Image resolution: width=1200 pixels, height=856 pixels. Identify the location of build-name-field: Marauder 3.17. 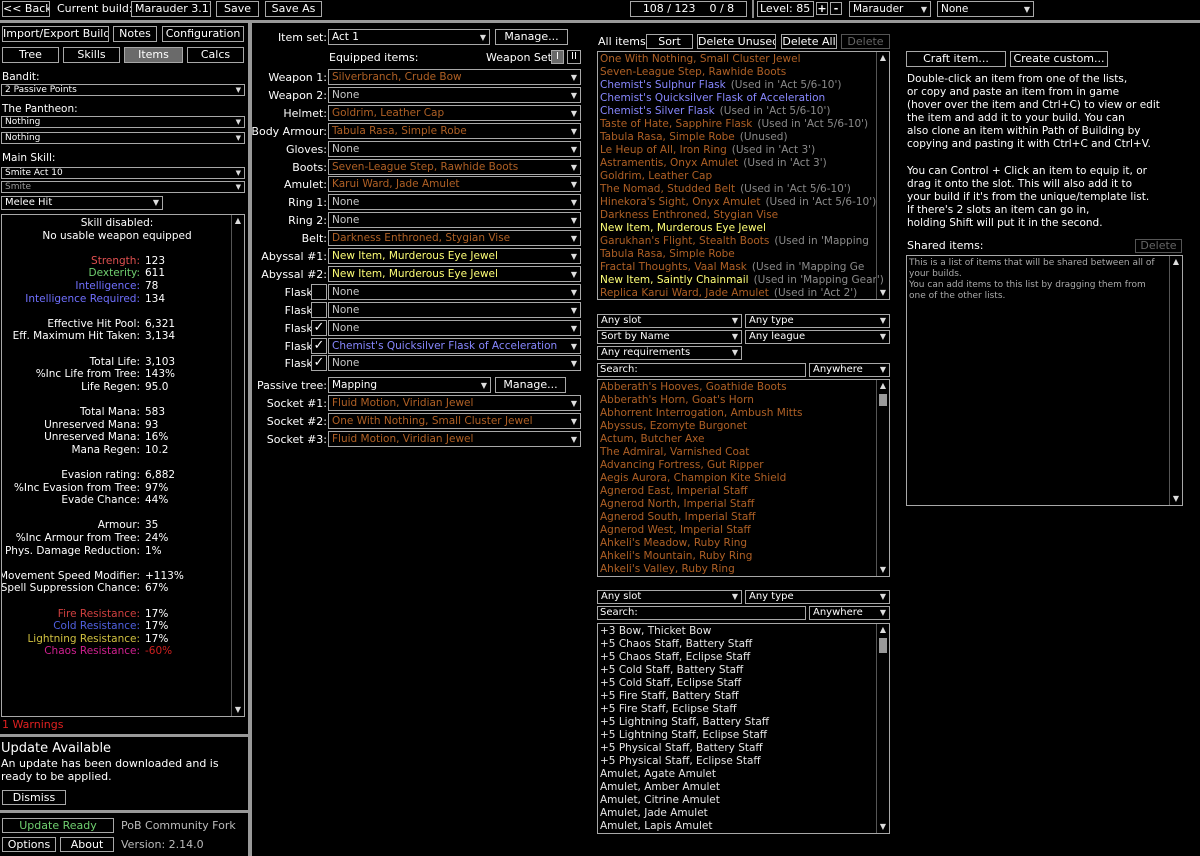
(171, 9).